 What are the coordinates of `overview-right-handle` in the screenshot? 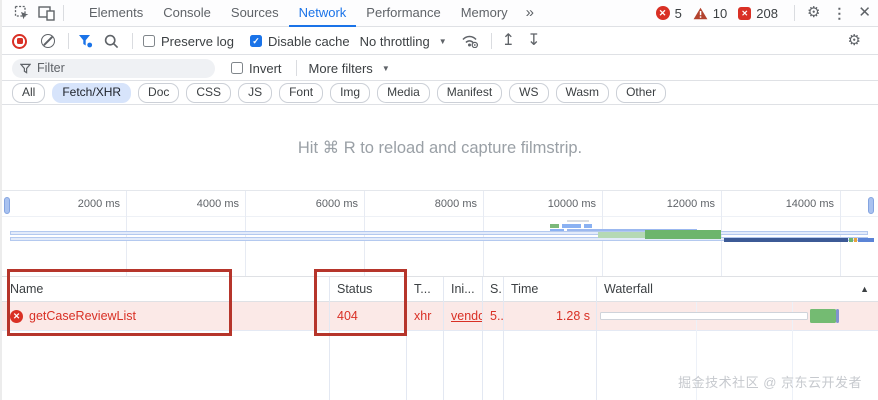 It's located at (871, 205).